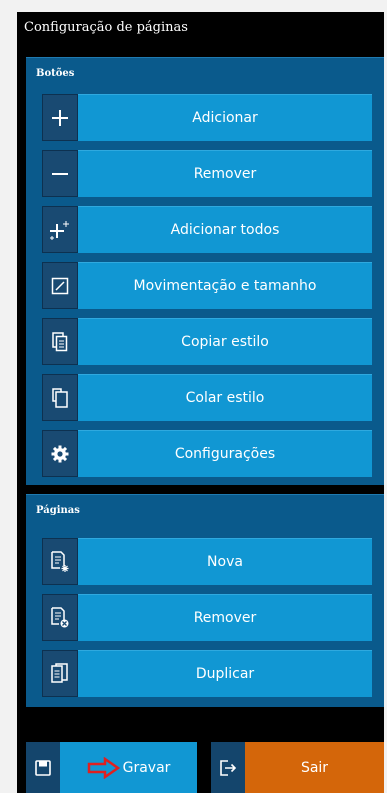  Describe the element at coordinates (55, 73) in the screenshot. I see `buttons-group-label: Botões` at that location.